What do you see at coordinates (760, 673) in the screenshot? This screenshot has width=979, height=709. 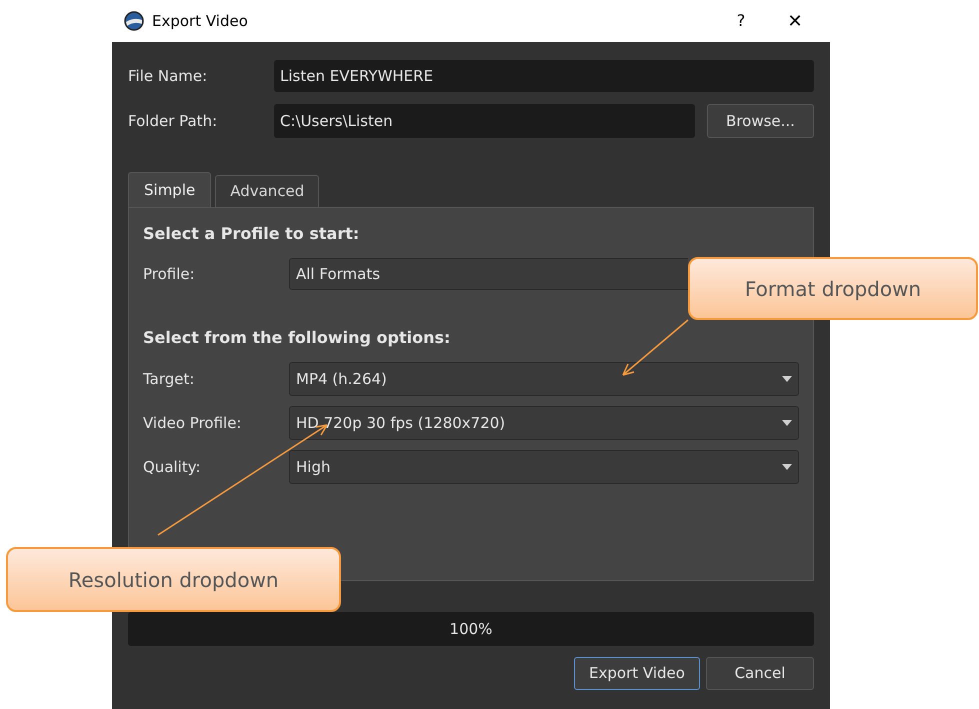 I see `dialog-button: Cancel` at bounding box center [760, 673].